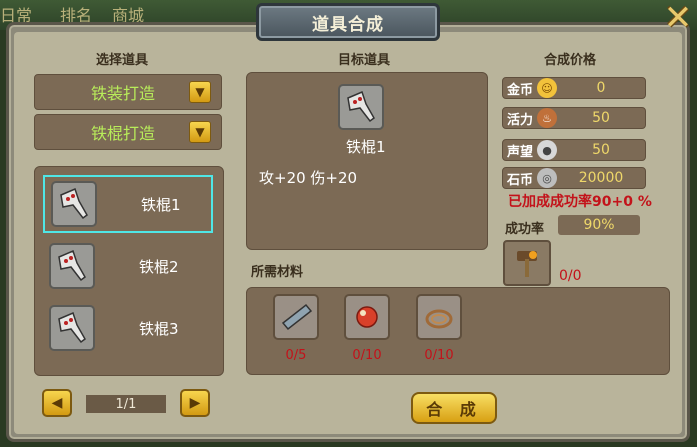 The width and height of the screenshot is (697, 447). What do you see at coordinates (122, 60) in the screenshot?
I see `select-label: 选择道具` at bounding box center [122, 60].